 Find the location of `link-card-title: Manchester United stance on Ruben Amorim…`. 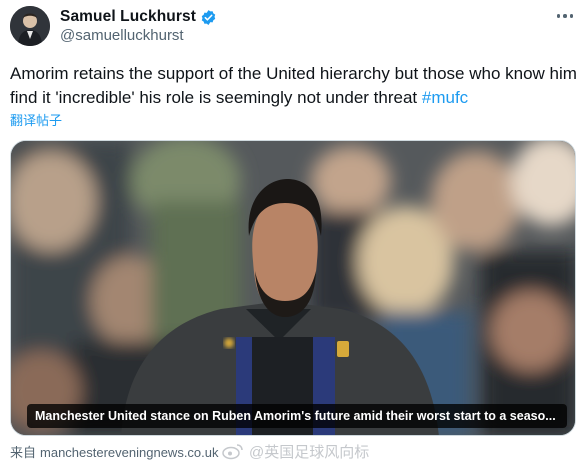

link-card-title: Manchester United stance on Ruben Amorim… is located at coordinates (297, 416).